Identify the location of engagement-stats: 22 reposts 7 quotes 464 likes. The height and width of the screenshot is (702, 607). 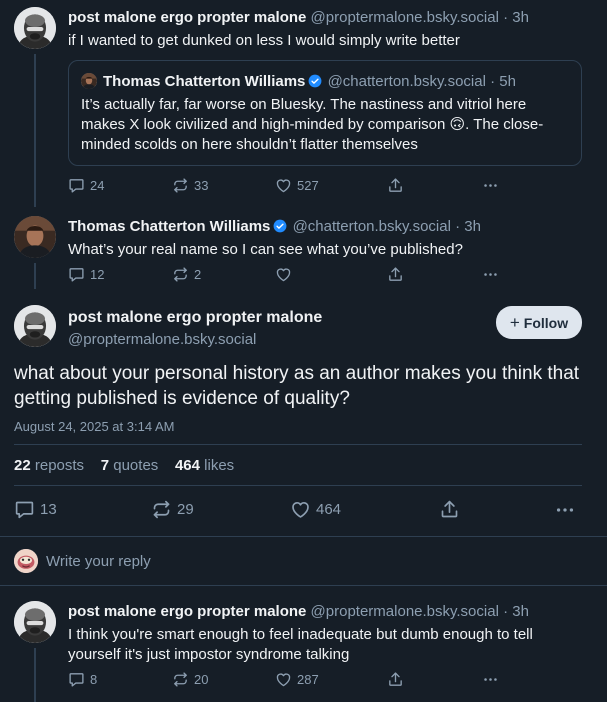
(124, 465).